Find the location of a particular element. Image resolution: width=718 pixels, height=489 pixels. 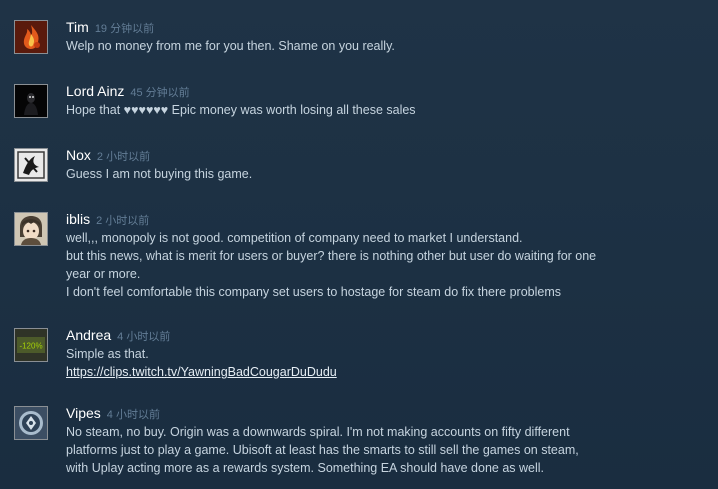

crest-avatar-icon is located at coordinates (31, 423).